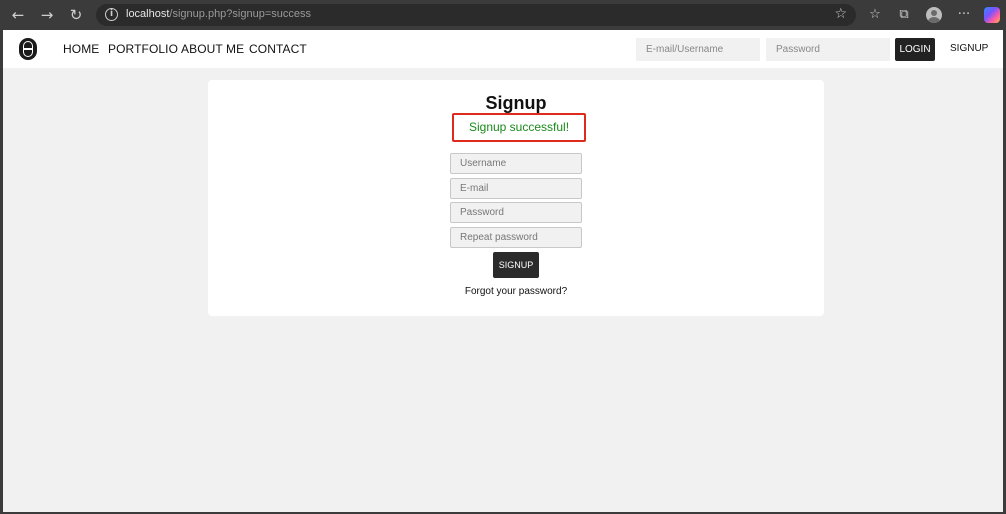 This screenshot has width=1006, height=514. Describe the element at coordinates (516, 188) in the screenshot. I see `email-field` at that location.